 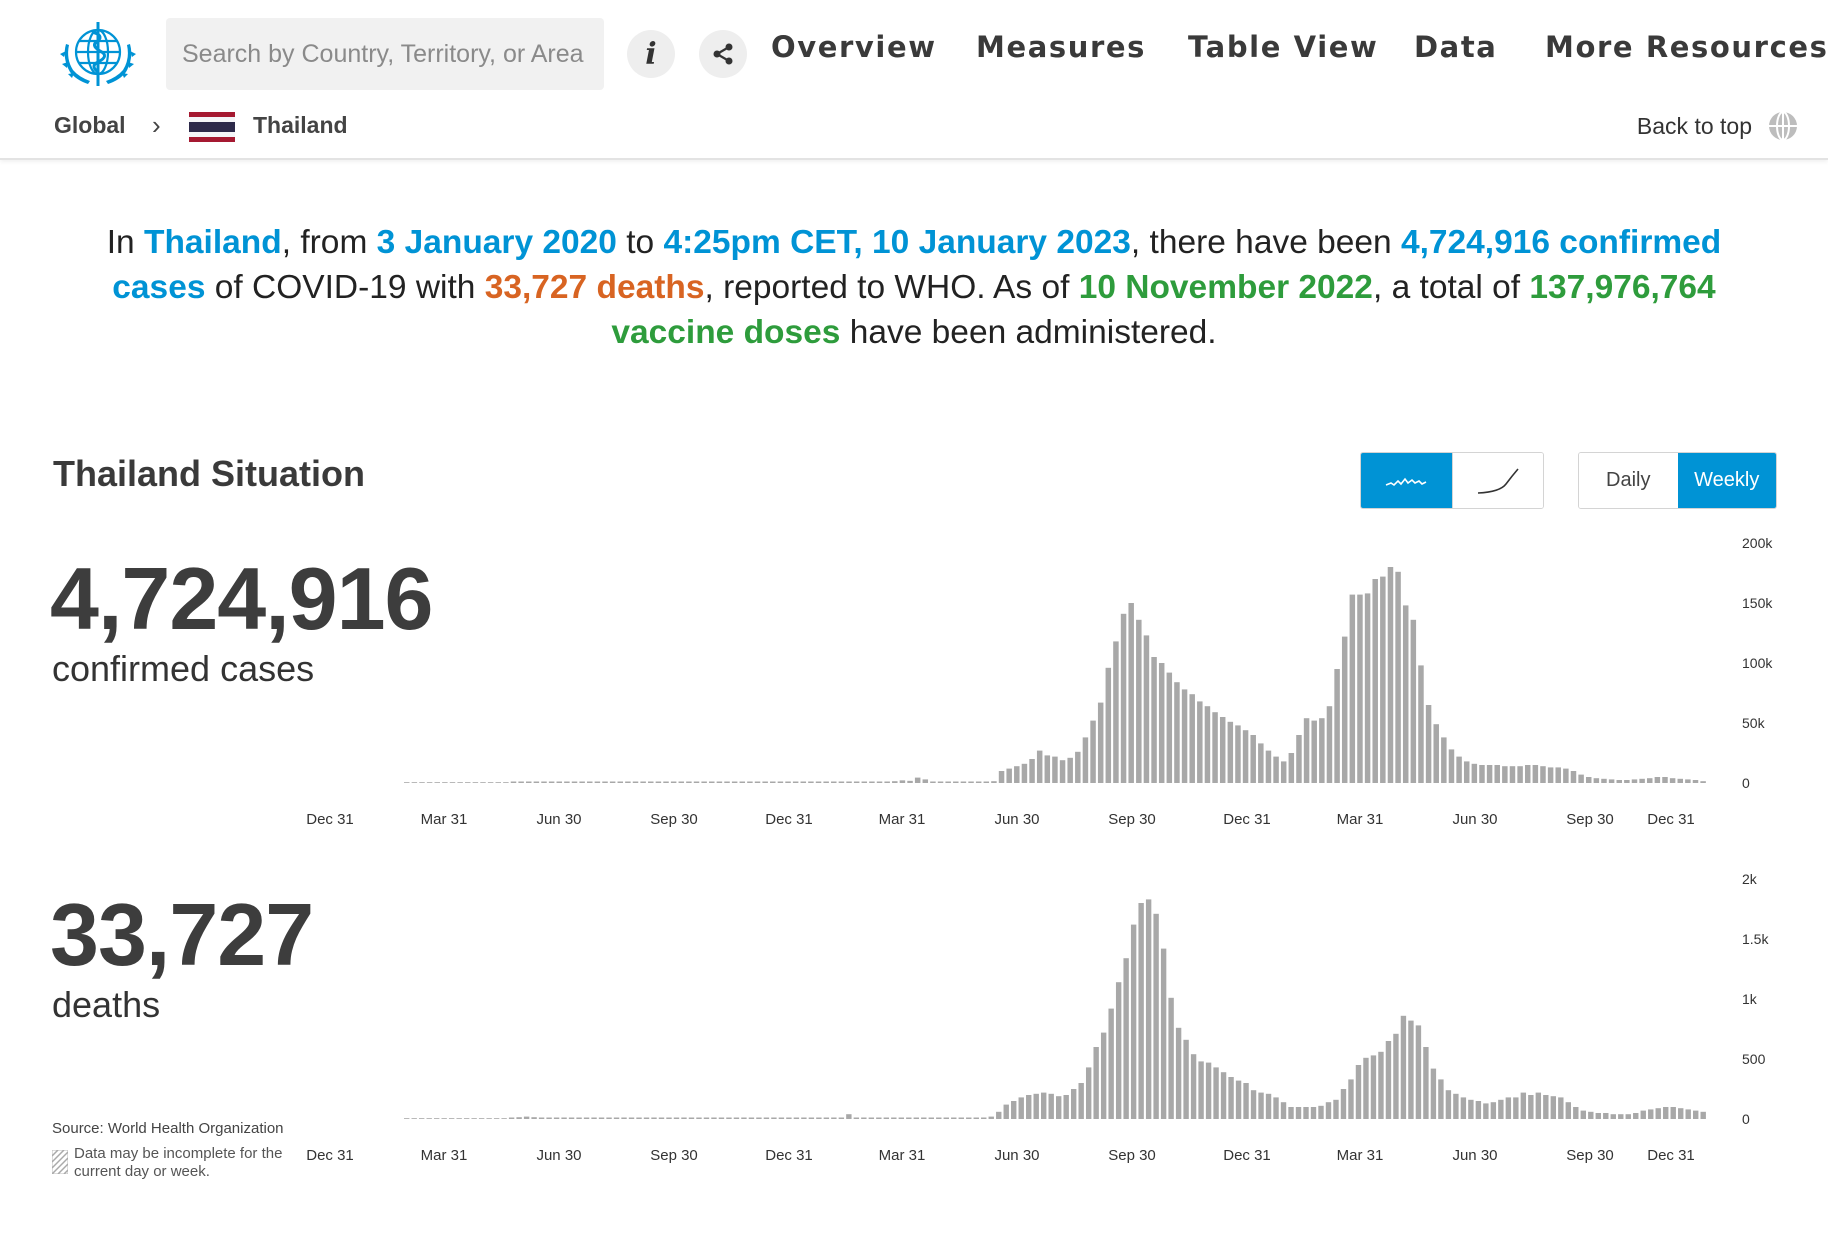 I want to click on info-button: i, so click(x=651, y=54).